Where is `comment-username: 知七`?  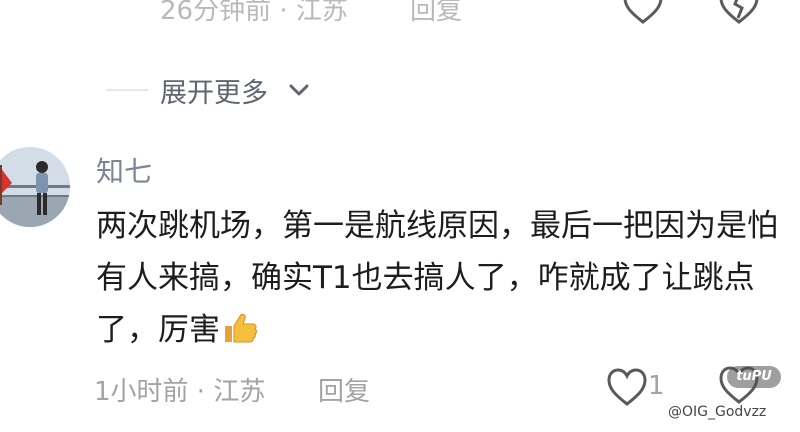
comment-username: 知七 is located at coordinates (124, 170).